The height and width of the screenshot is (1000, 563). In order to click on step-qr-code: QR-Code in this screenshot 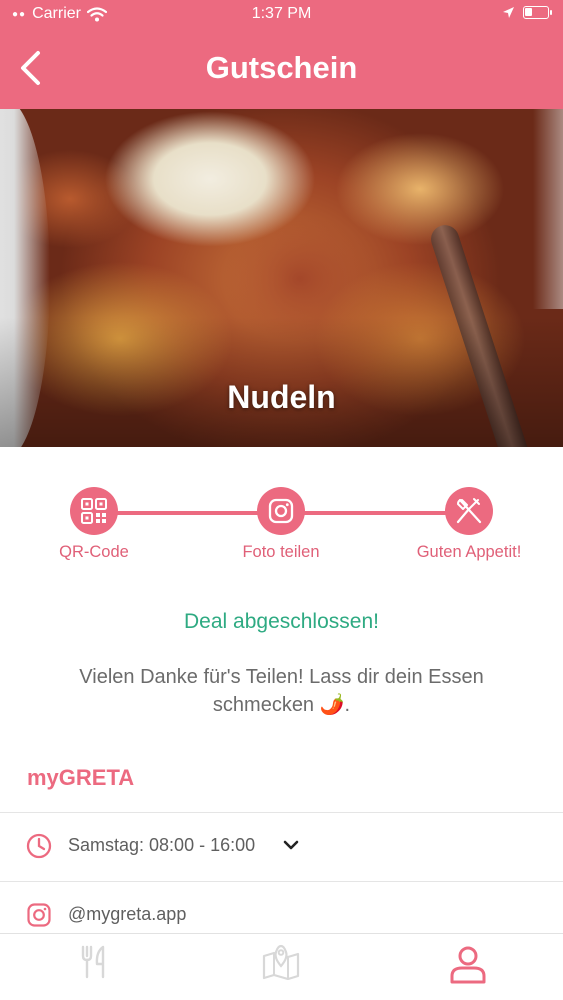, I will do `click(94, 524)`.